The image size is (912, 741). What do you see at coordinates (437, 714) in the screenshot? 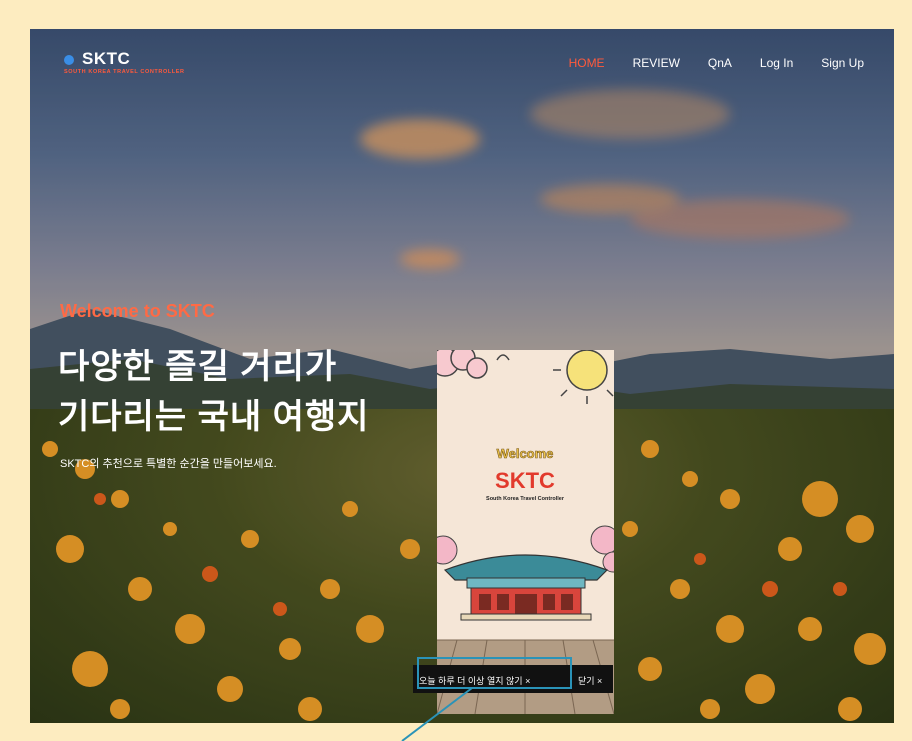
I see `annotation-pointer-line` at bounding box center [437, 714].